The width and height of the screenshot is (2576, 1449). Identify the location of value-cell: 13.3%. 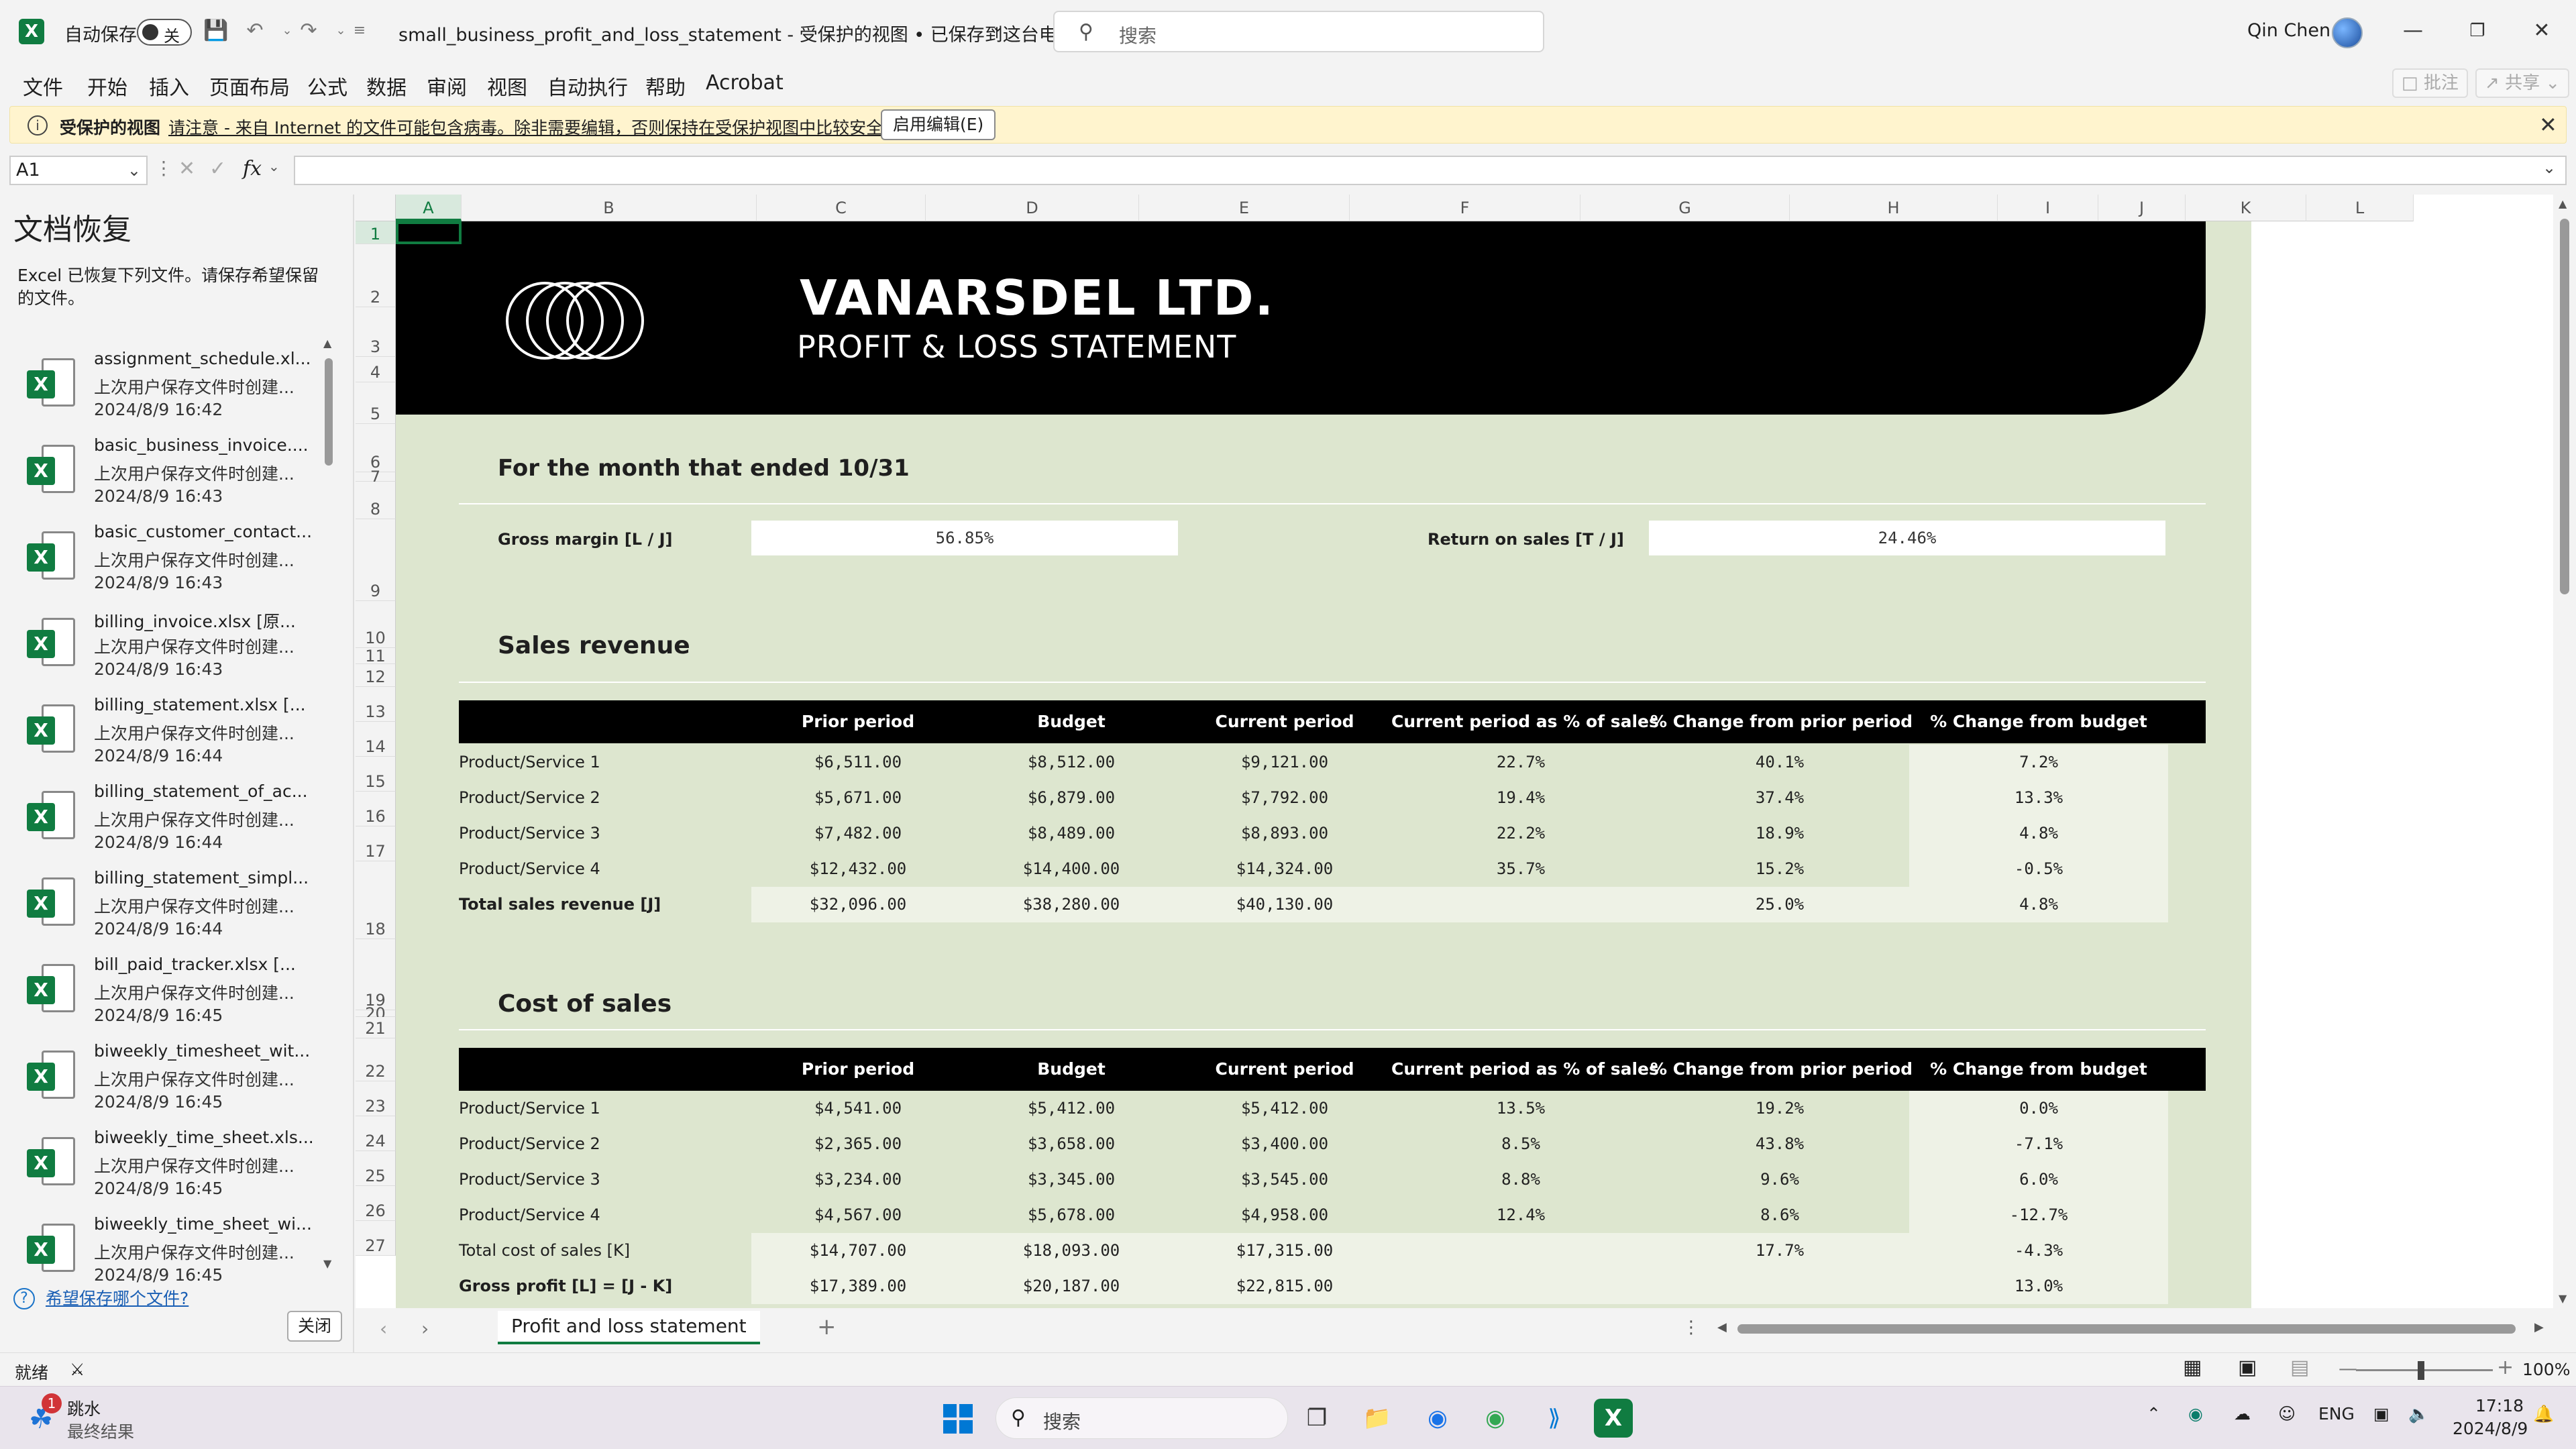
(2038, 798).